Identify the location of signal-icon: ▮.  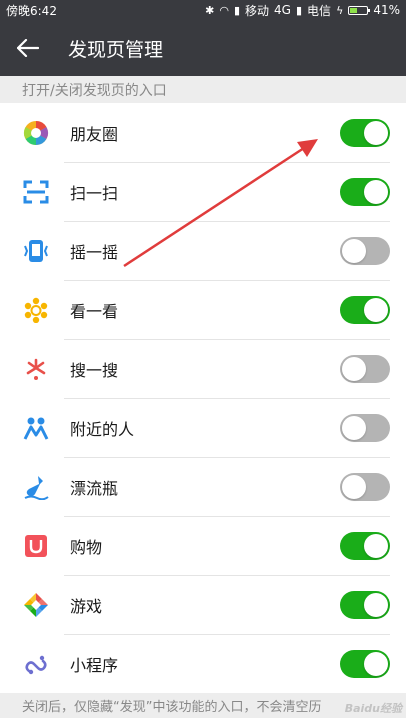
(237, 10).